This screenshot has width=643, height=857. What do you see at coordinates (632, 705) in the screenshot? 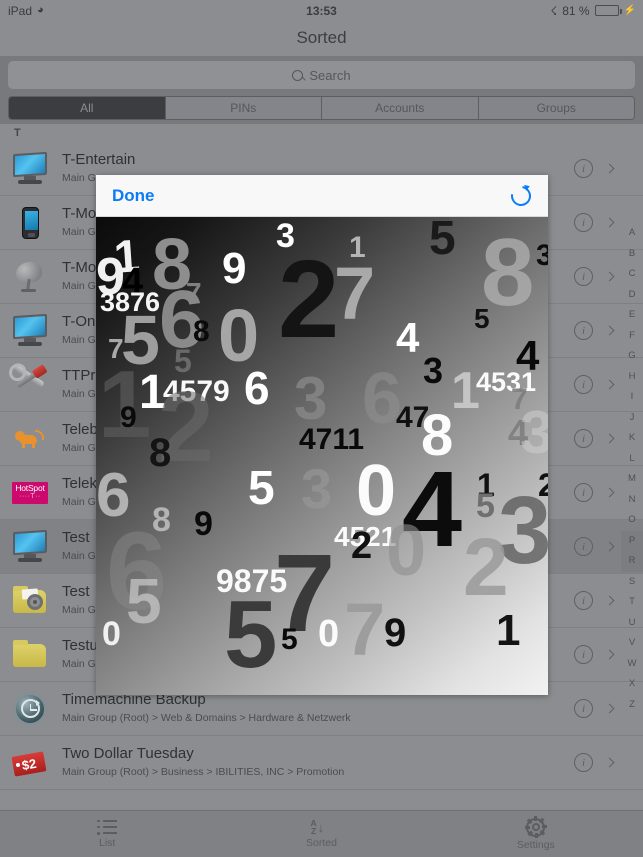
I see `index-letter-z: Z` at bounding box center [632, 705].